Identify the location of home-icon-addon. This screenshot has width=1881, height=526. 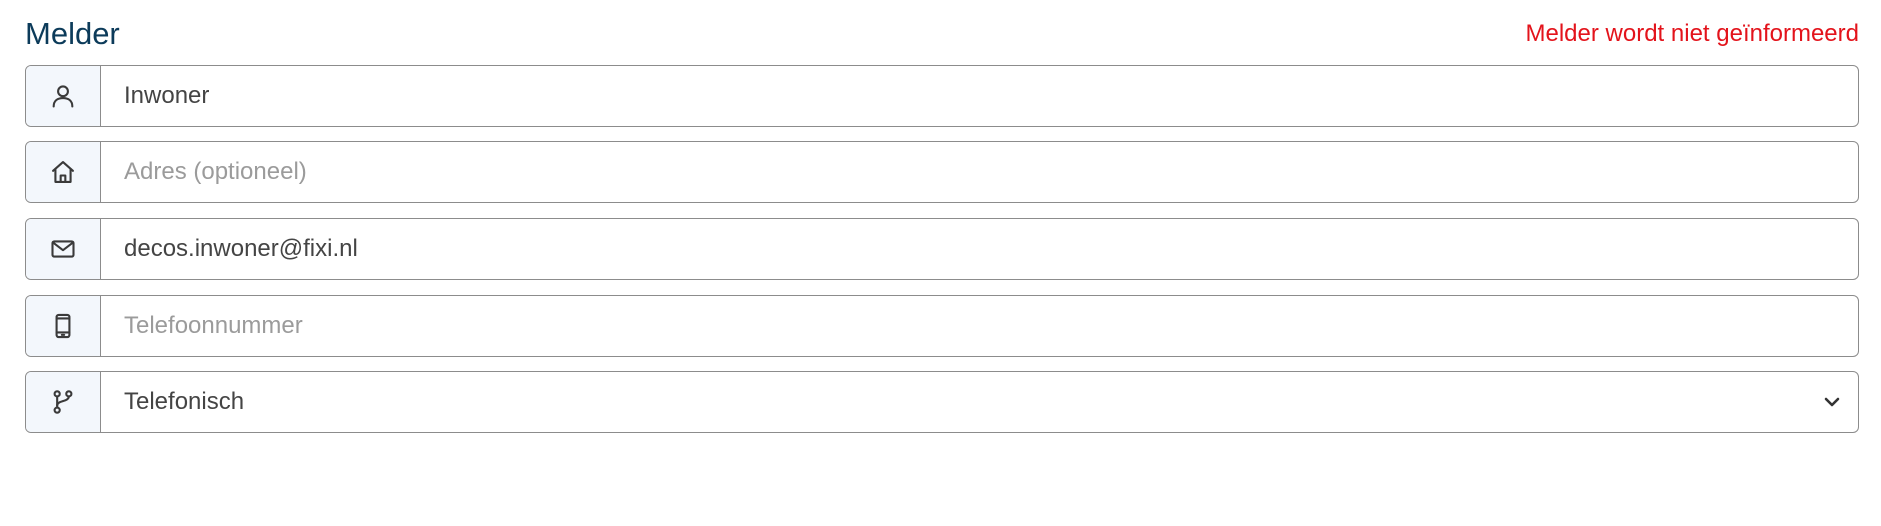
(63, 172).